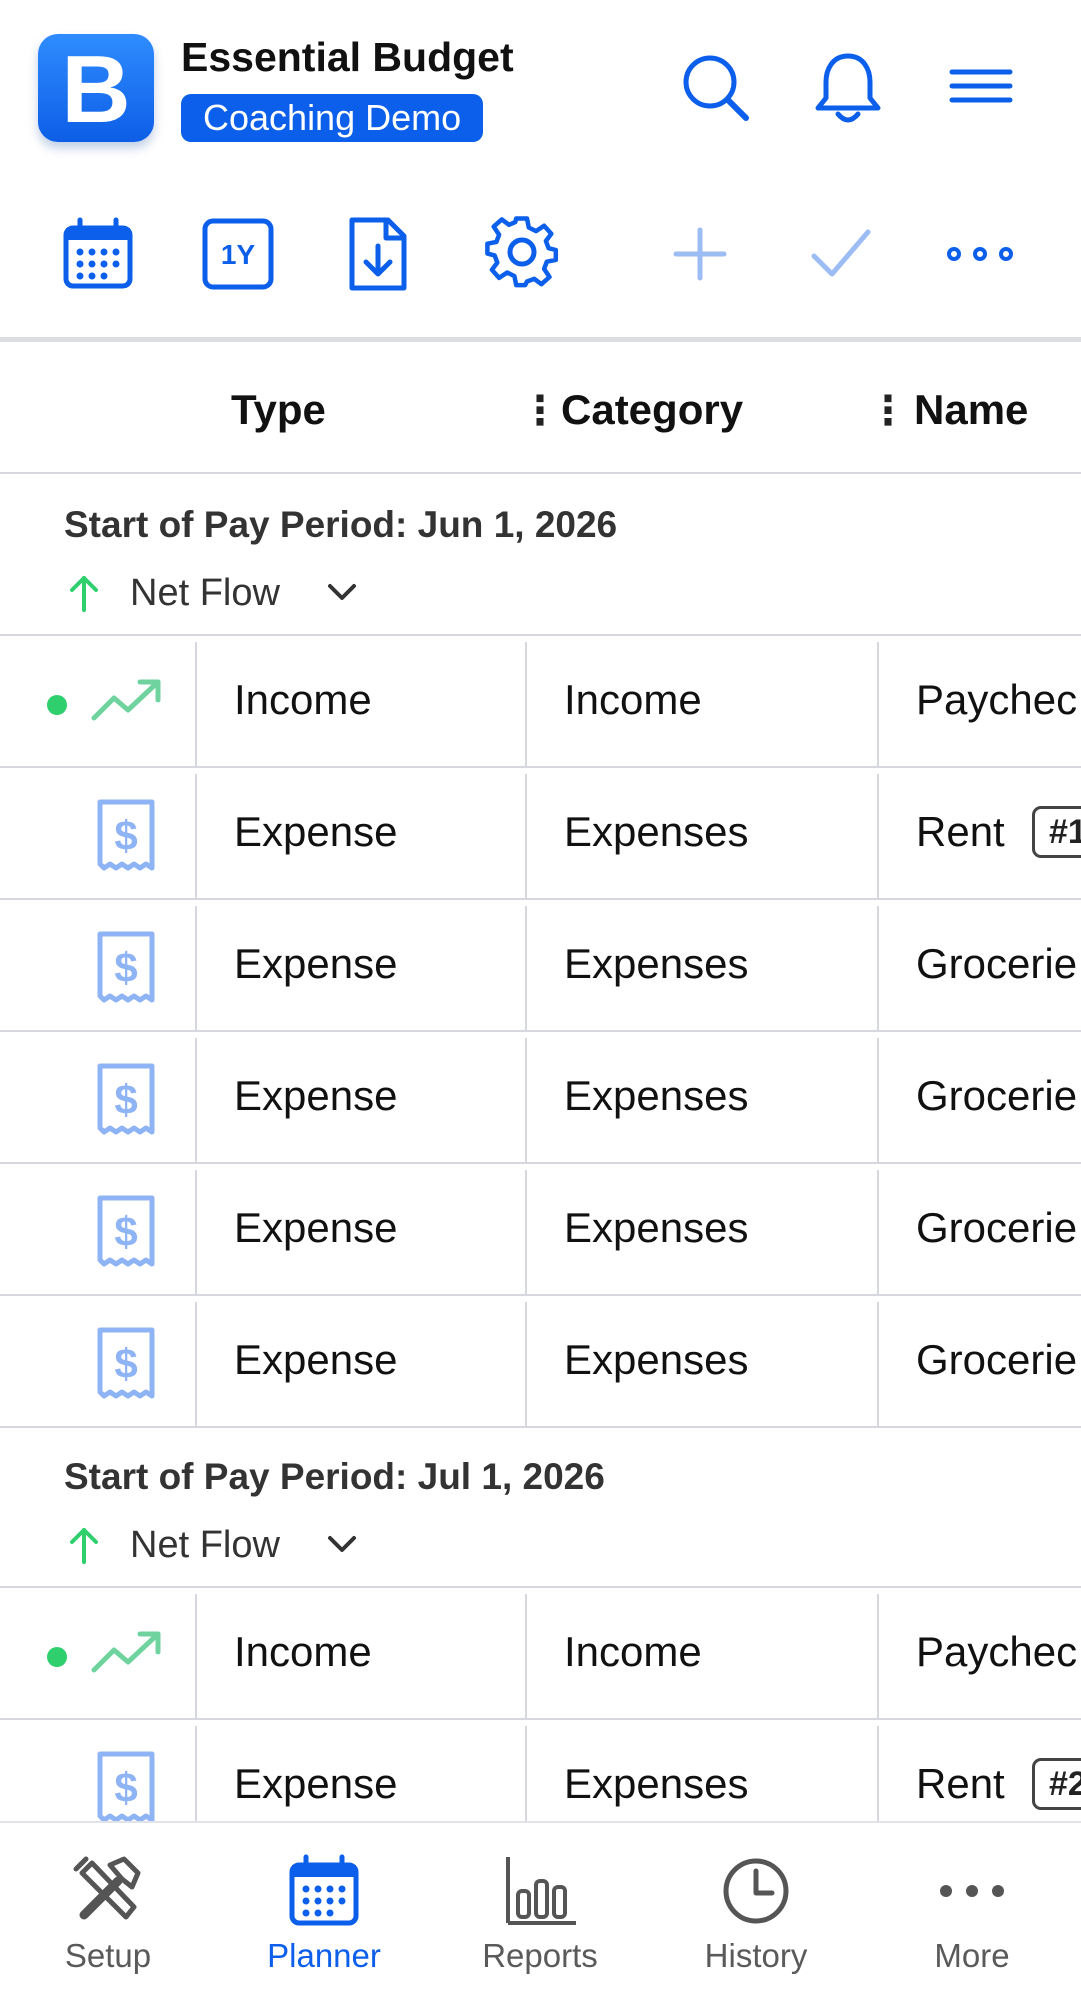 This screenshot has width=1081, height=1999. I want to click on column-header-type: Type, so click(278, 410).